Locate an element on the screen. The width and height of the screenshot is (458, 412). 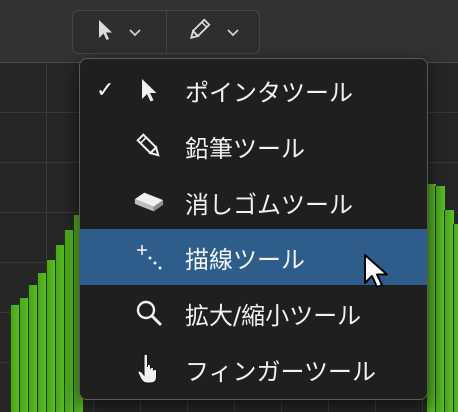
line-draw-icon is located at coordinates (149, 257).